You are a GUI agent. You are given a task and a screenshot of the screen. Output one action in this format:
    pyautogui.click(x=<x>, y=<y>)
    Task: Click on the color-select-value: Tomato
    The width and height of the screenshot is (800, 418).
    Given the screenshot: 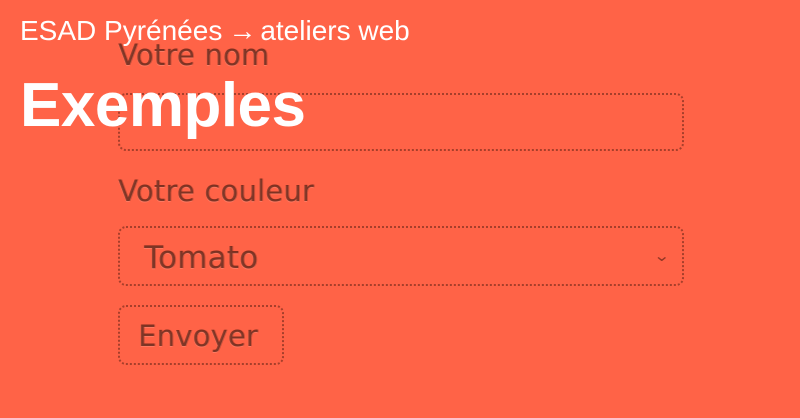 What is the action you would take?
    pyautogui.click(x=201, y=258)
    